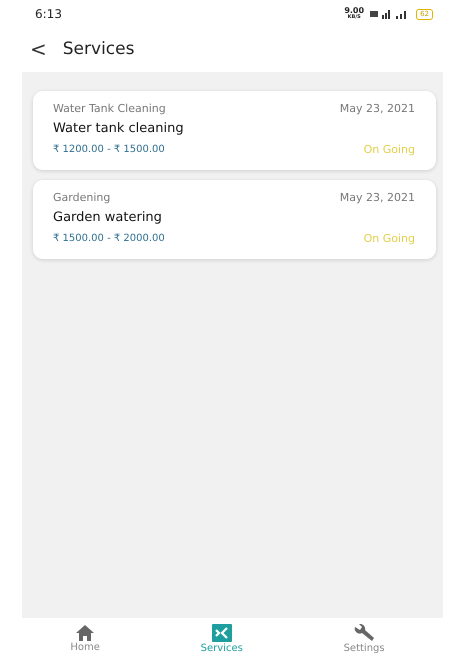 The height and width of the screenshot is (660, 455). I want to click on nav-tab: Home, so click(85, 639).